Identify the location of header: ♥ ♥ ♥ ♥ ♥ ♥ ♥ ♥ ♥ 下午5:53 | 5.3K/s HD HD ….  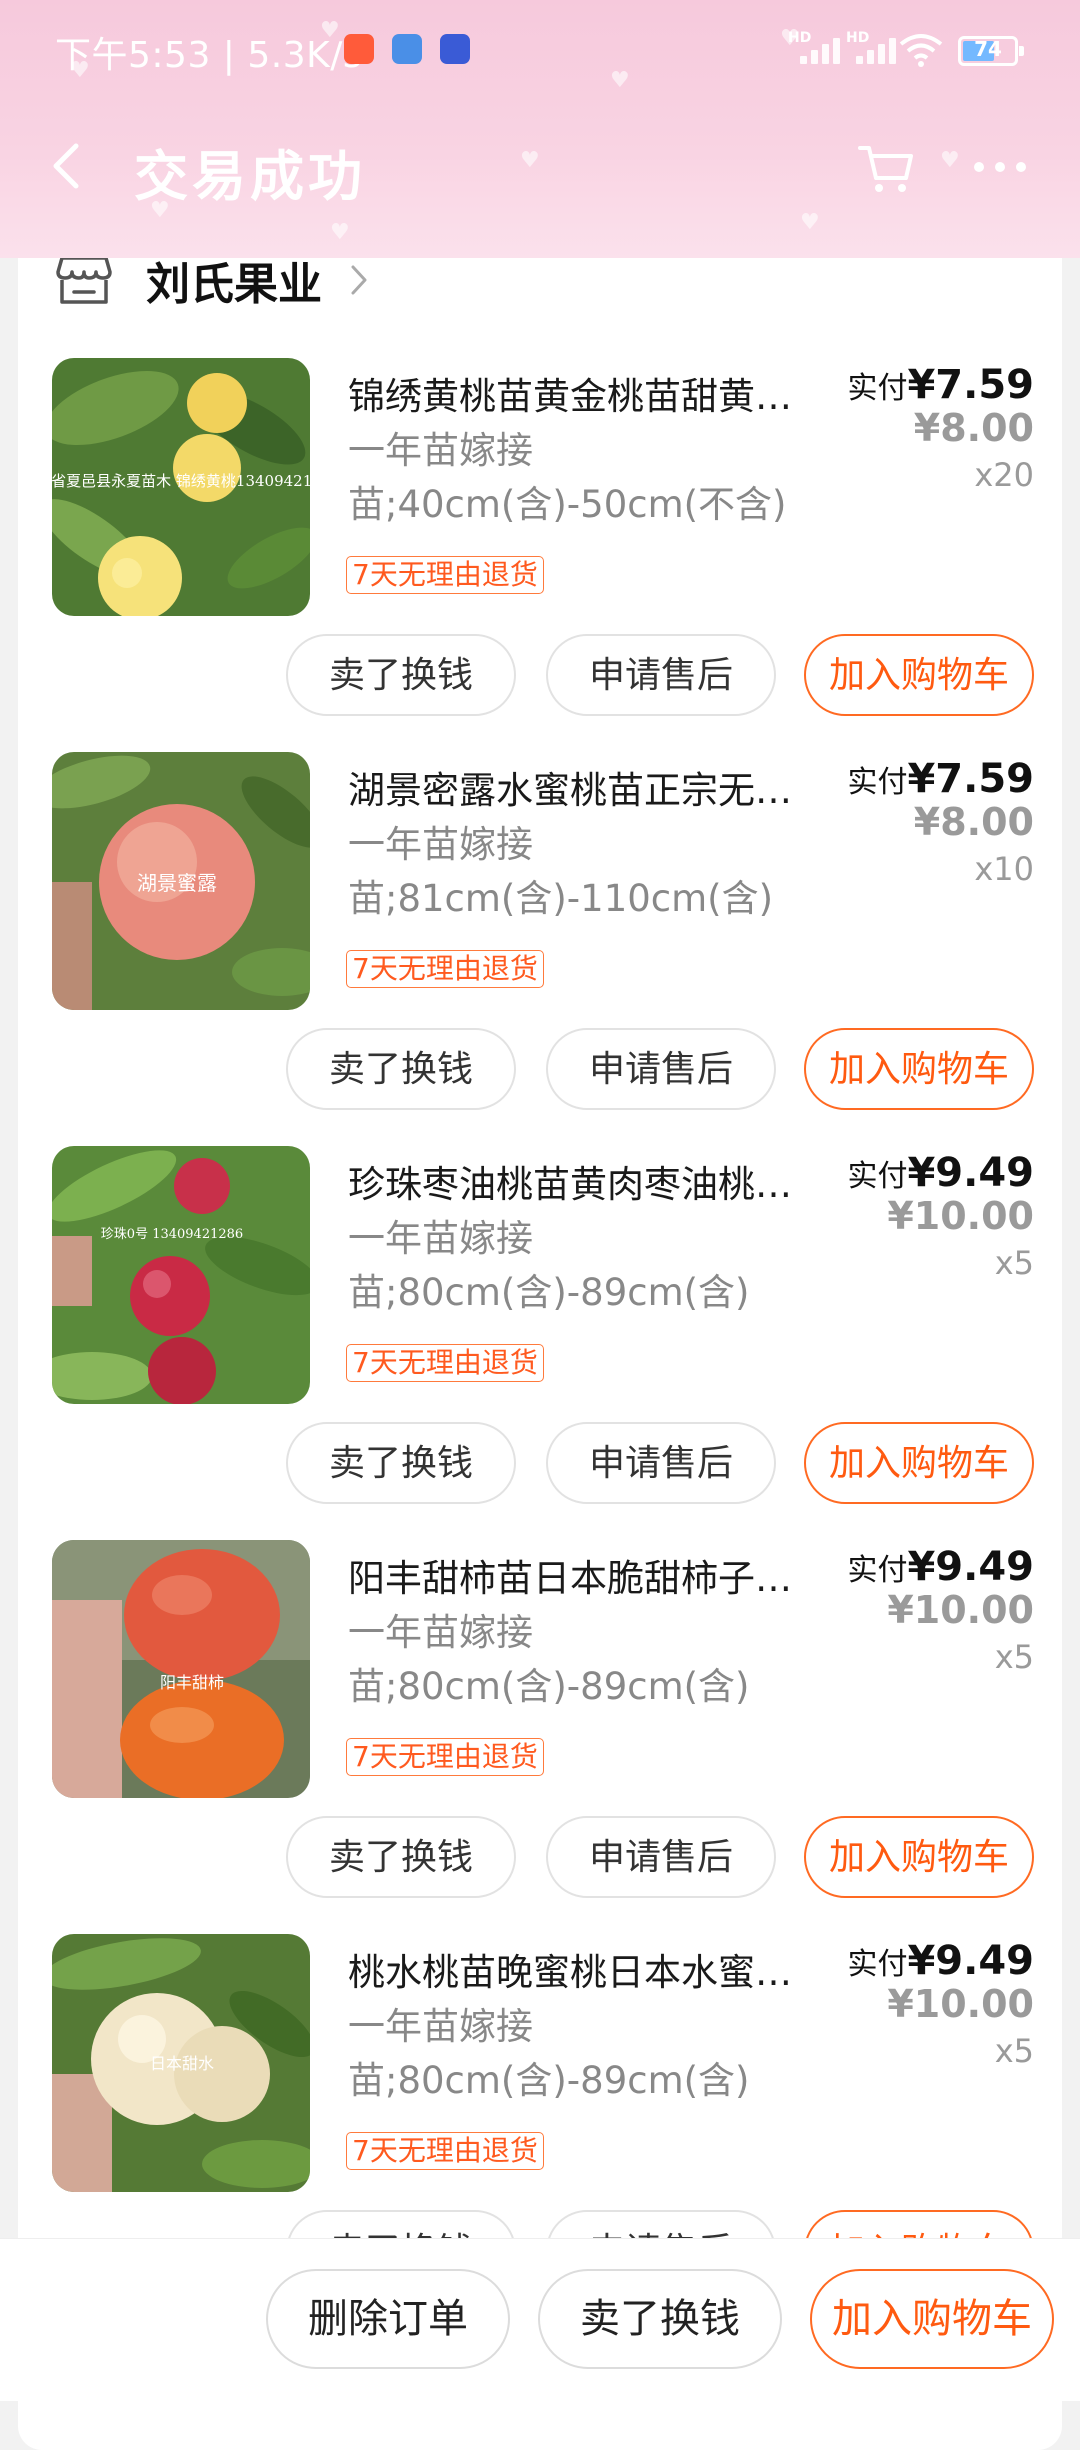
(540, 129).